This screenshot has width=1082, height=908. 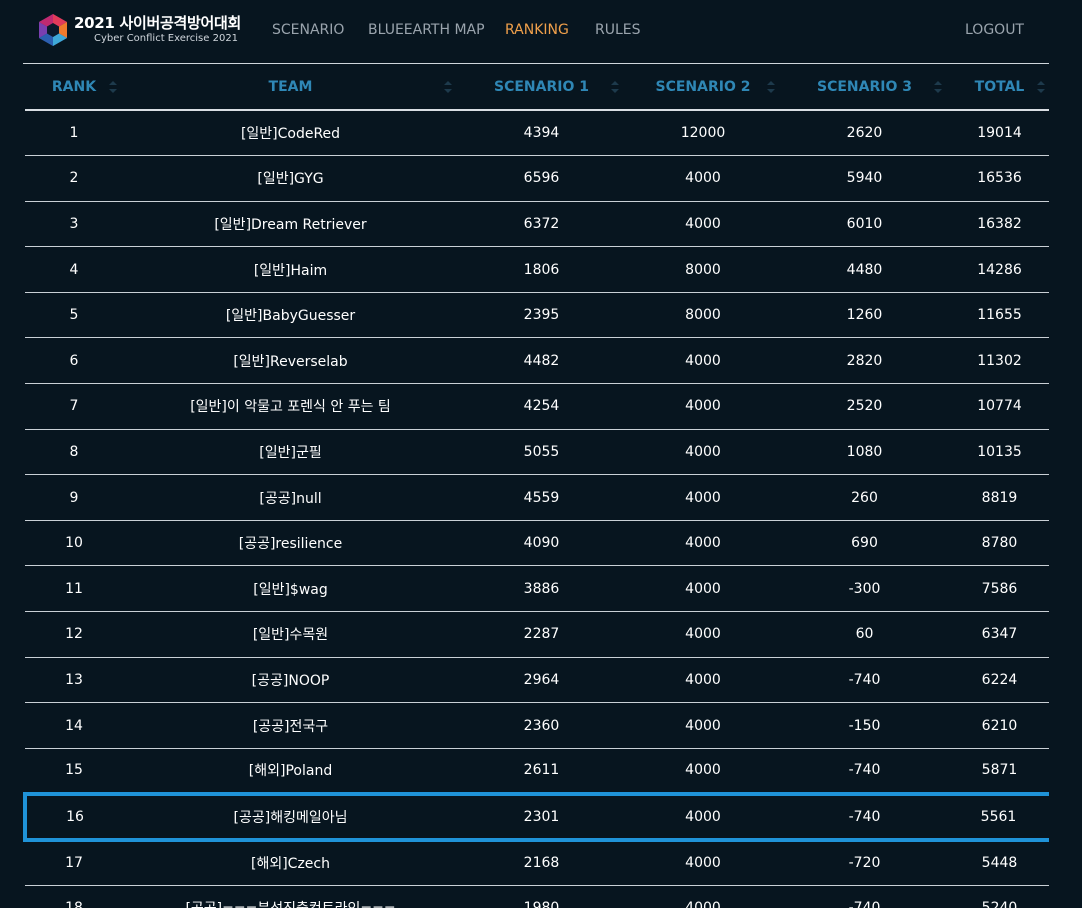 I want to click on column-header-label: SCENARIO 3, so click(x=864, y=86).